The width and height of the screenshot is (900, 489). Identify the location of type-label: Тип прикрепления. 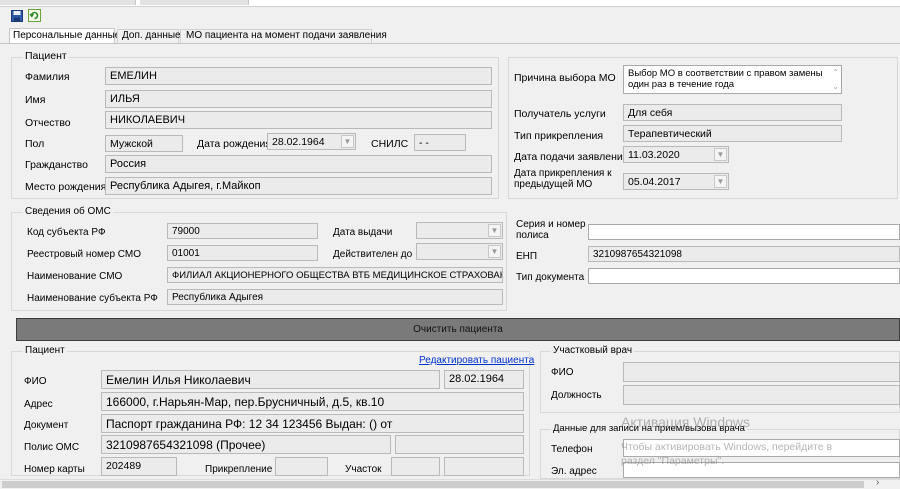
(559, 136).